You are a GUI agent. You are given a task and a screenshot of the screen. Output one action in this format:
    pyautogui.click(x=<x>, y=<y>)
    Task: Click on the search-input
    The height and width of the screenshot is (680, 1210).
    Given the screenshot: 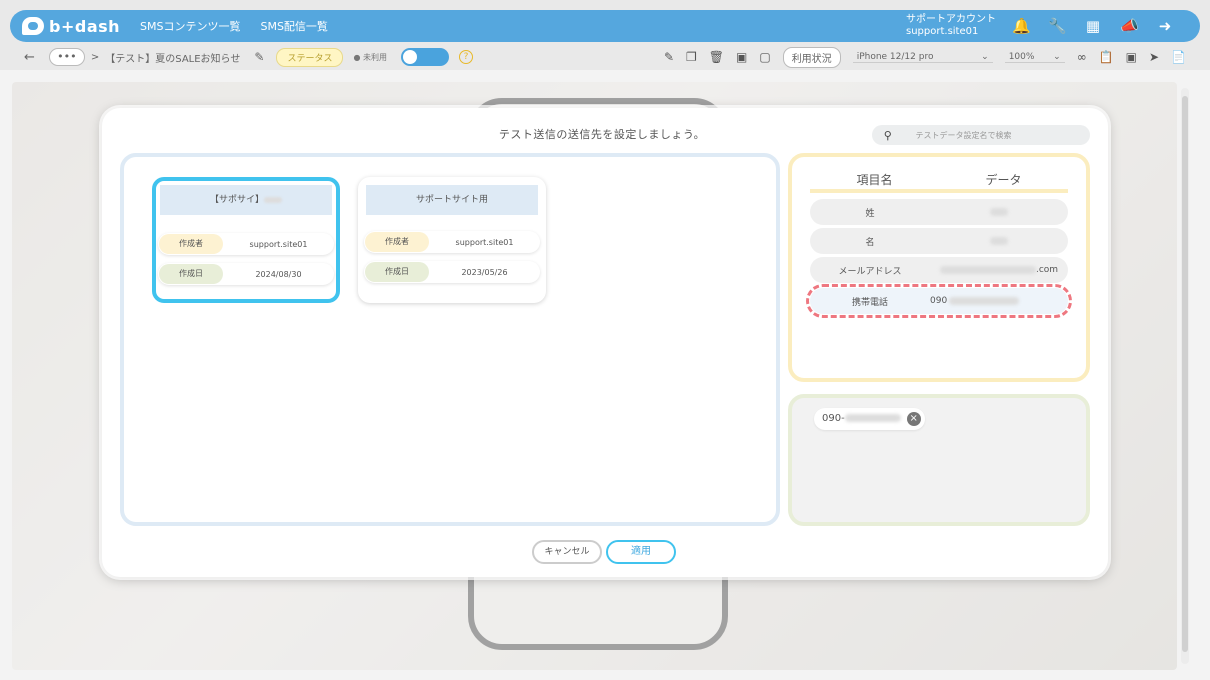 What is the action you would take?
    pyautogui.click(x=1002, y=135)
    